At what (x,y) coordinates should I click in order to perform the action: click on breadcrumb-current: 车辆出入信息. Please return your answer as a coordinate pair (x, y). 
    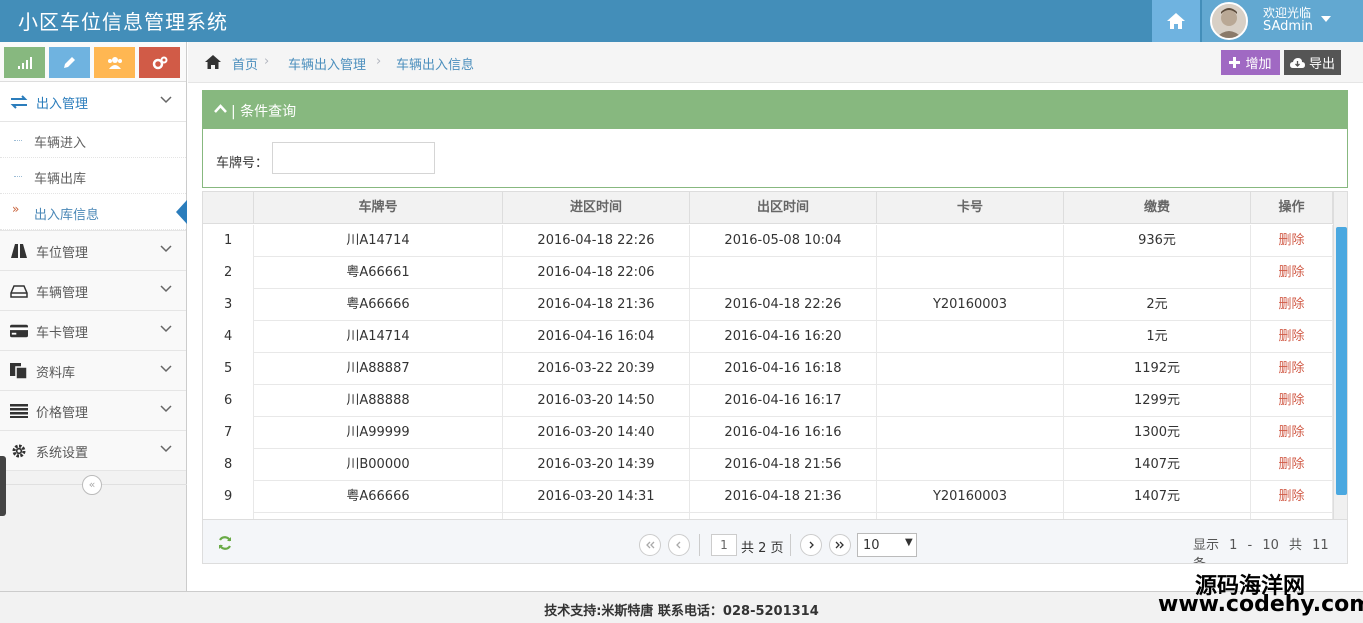
    Looking at the image, I should click on (435, 65).